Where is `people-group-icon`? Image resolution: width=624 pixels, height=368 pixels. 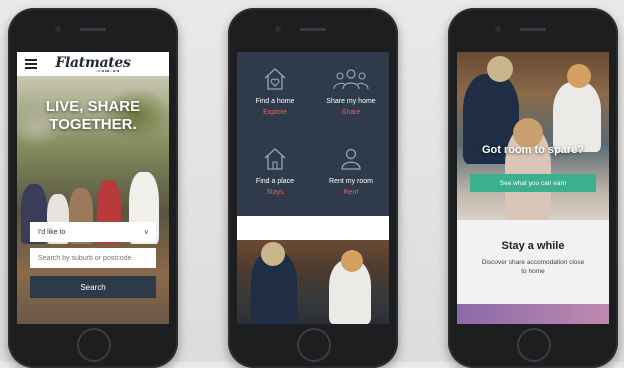 people-group-icon is located at coordinates (351, 79).